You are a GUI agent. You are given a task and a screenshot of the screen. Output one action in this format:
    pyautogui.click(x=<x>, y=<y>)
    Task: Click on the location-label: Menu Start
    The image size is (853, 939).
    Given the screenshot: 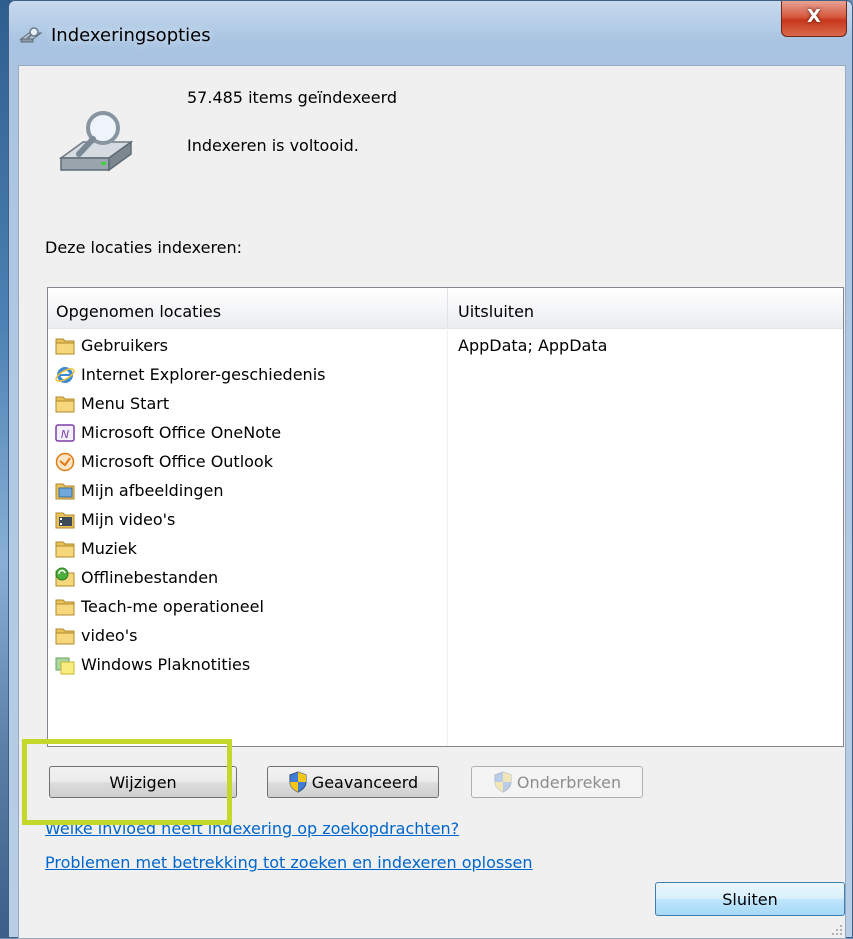 What is the action you would take?
    pyautogui.click(x=125, y=403)
    